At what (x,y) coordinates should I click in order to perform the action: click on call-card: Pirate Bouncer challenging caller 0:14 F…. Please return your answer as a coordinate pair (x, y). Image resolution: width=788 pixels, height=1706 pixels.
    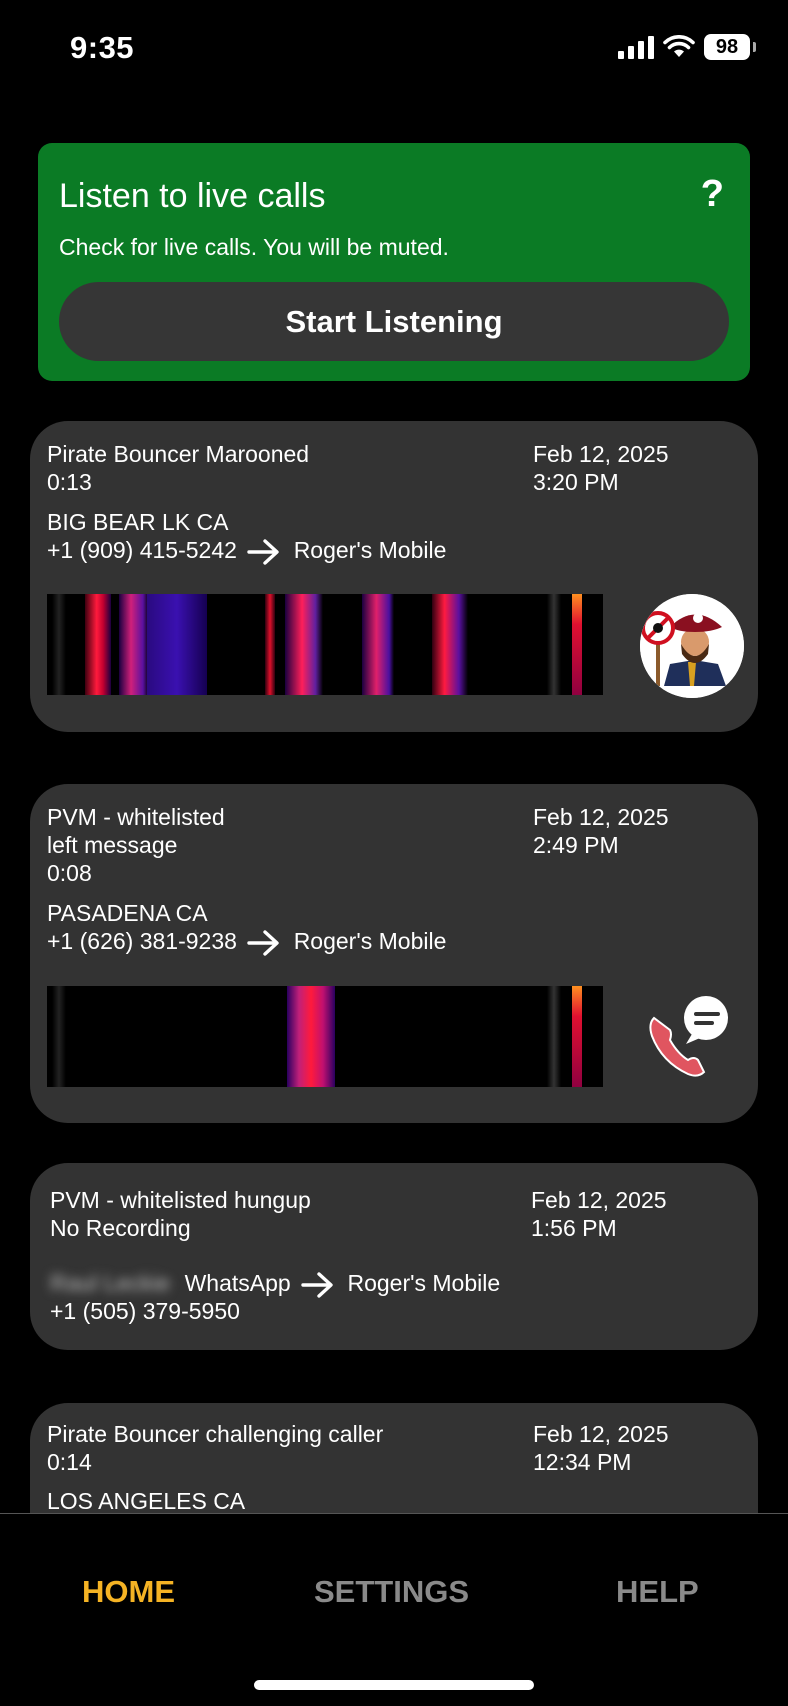
    Looking at the image, I should click on (394, 1458).